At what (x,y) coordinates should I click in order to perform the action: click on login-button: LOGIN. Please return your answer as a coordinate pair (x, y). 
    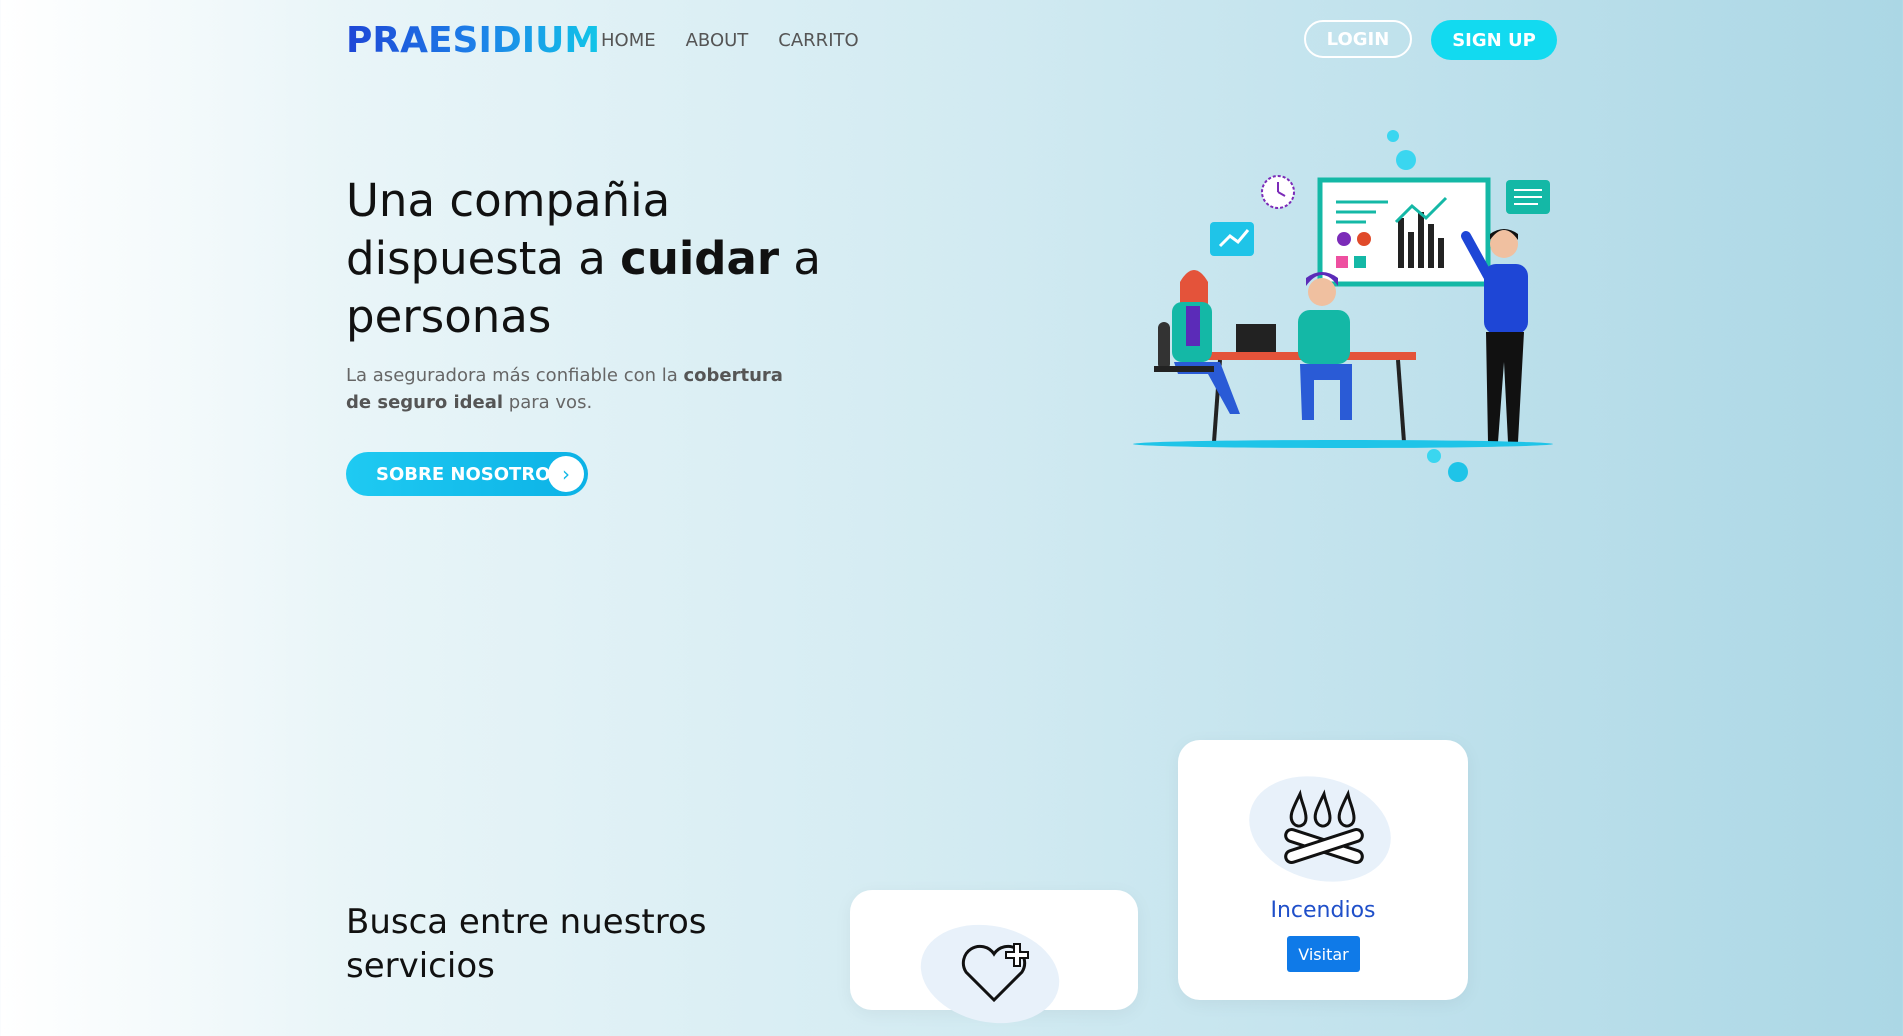
    Looking at the image, I should click on (1358, 39).